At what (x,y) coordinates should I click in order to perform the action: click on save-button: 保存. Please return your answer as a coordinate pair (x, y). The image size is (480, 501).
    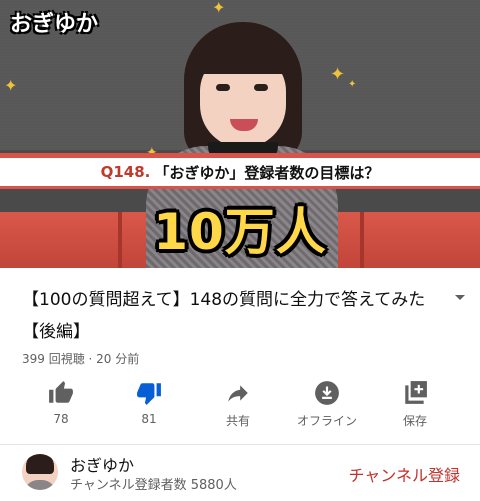
    Looking at the image, I should click on (415, 402).